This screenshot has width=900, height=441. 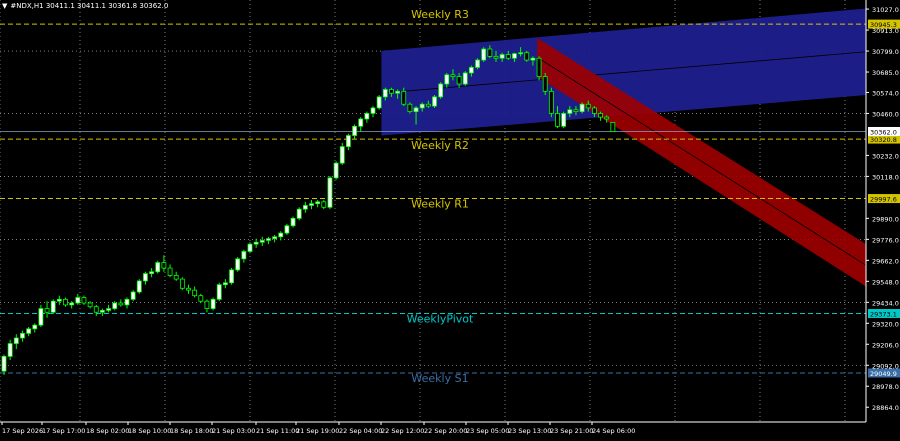 I want to click on price-axis-label: 28864.0, so click(x=885, y=408).